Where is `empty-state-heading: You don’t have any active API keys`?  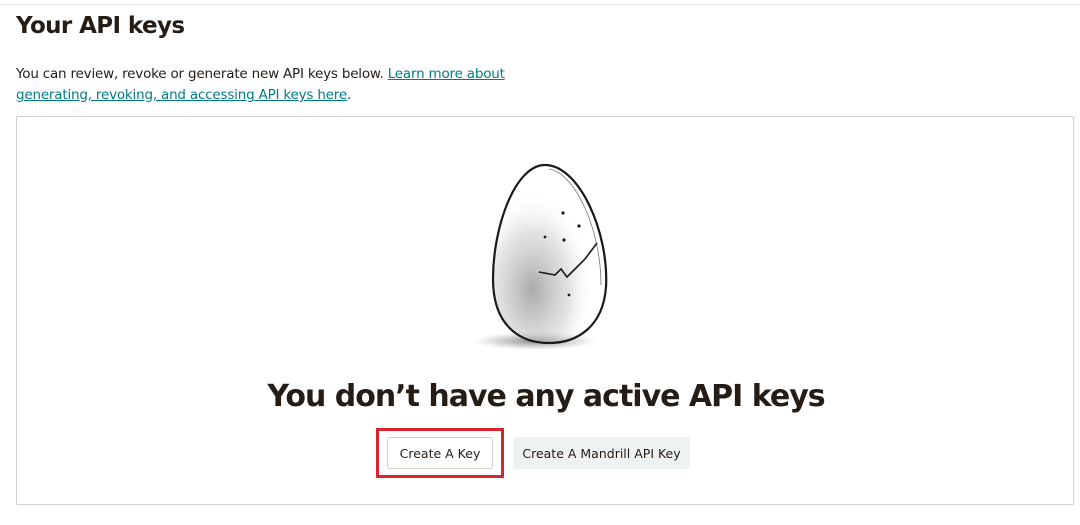 empty-state-heading: You don’t have any active API keys is located at coordinates (546, 396).